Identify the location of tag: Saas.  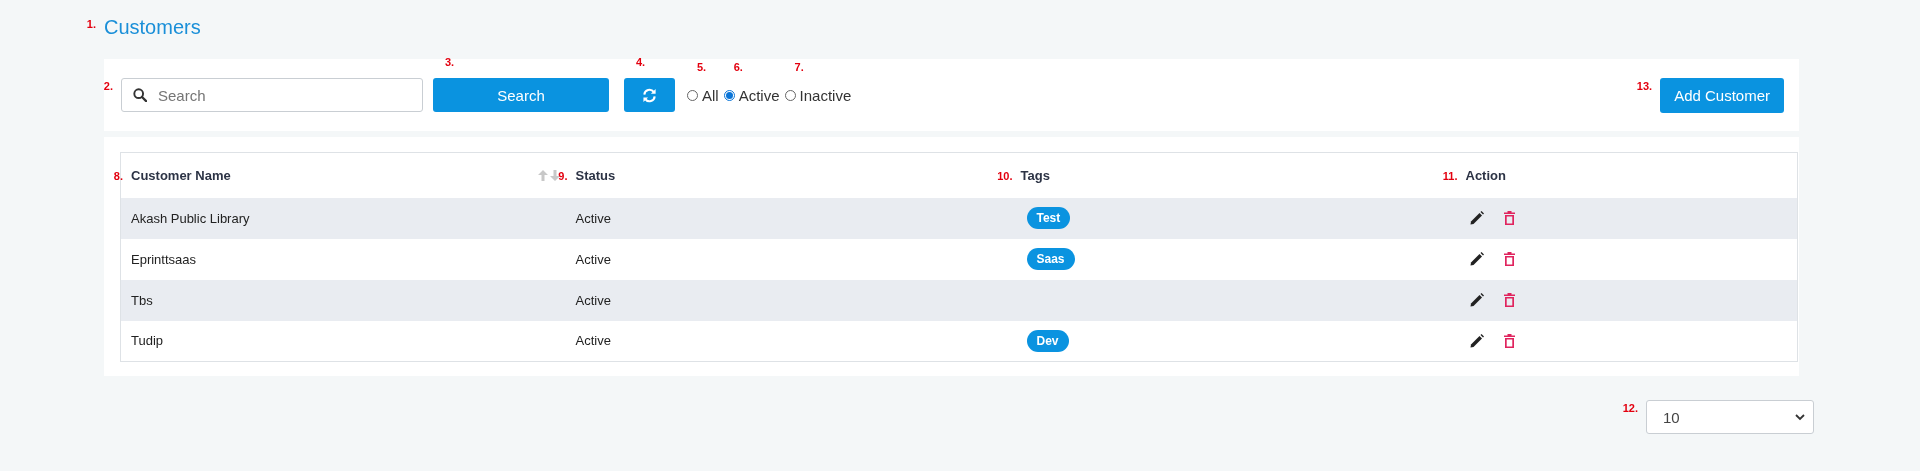
(1050, 259).